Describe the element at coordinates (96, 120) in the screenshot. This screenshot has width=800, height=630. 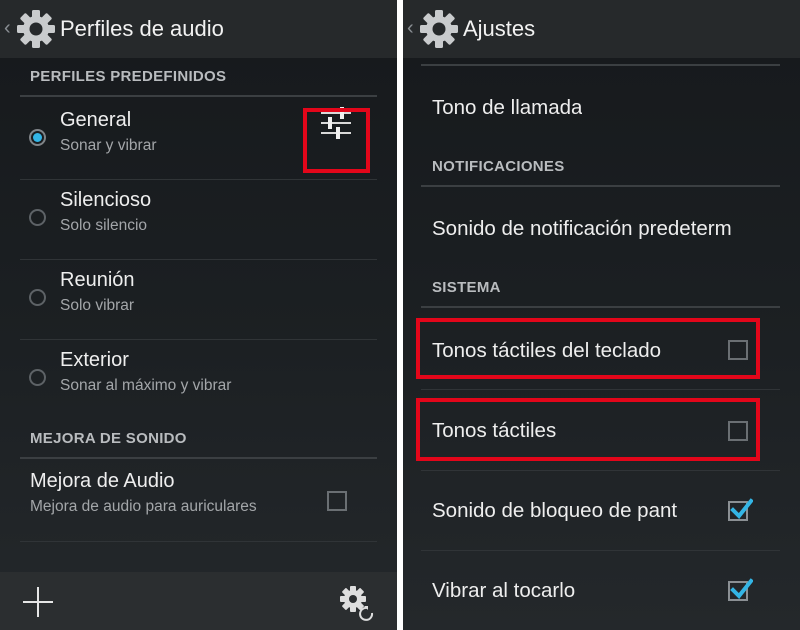
I see `profile-name: General` at that location.